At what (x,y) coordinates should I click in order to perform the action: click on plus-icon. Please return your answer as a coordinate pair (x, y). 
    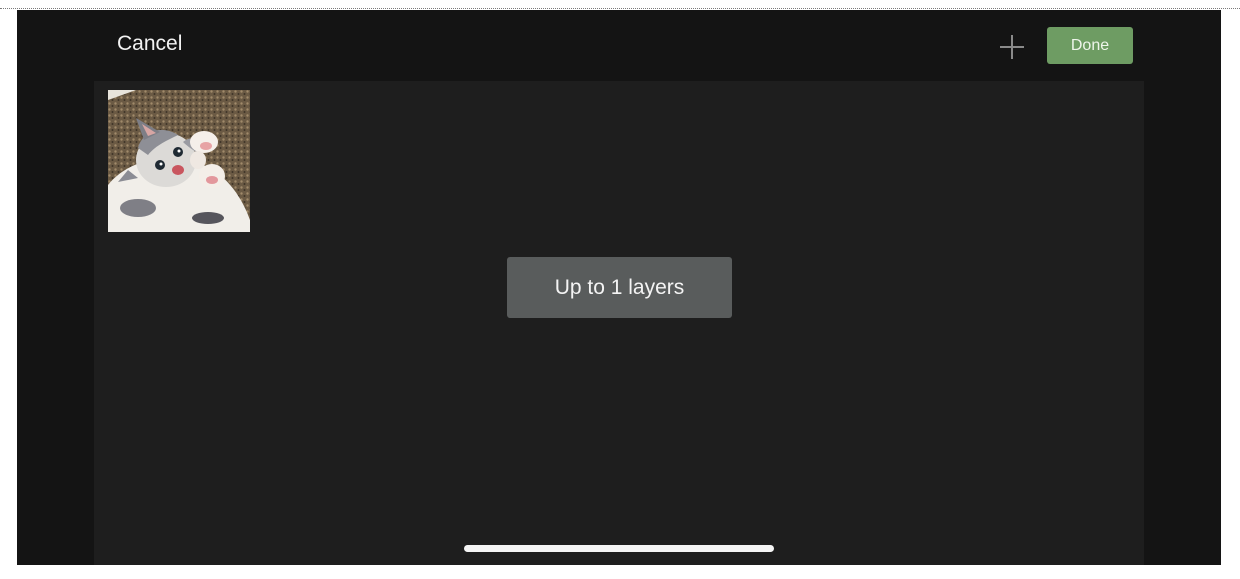
    Looking at the image, I should click on (1012, 47).